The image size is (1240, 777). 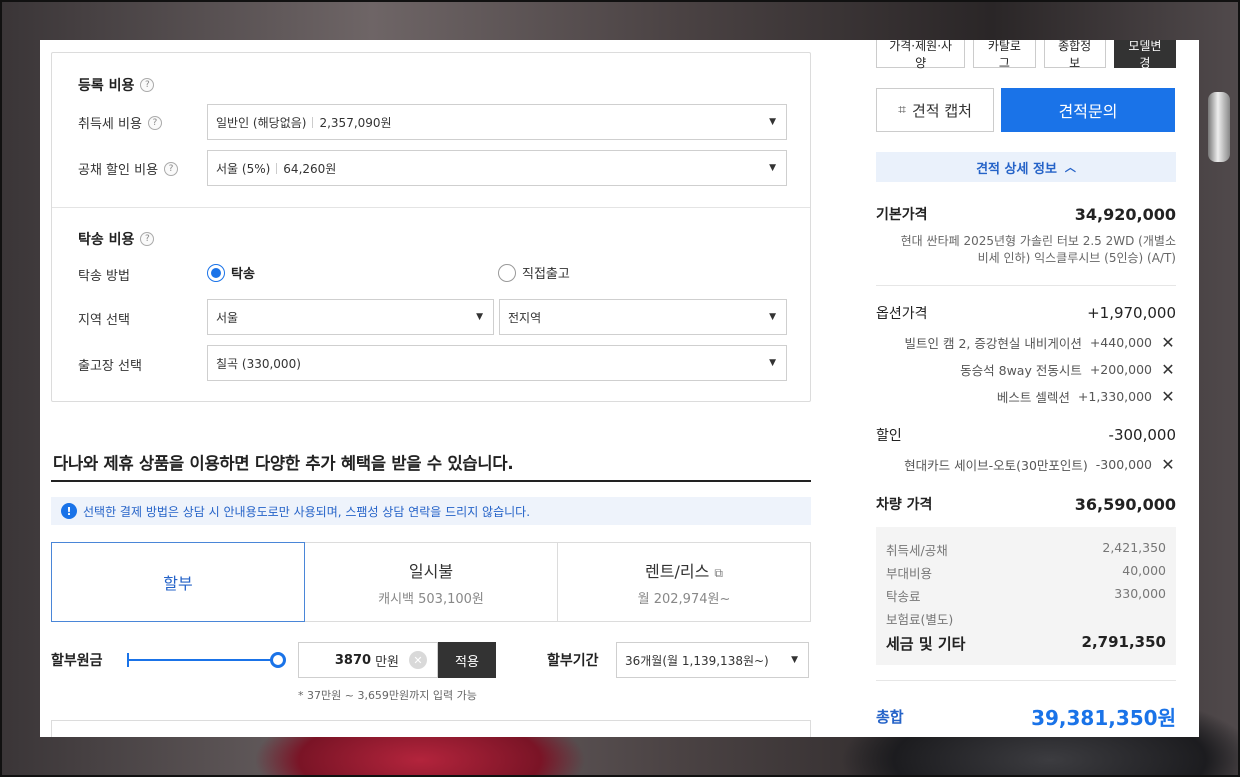 I want to click on acquisition-select-amount: 2,357,090원, so click(x=355, y=122).